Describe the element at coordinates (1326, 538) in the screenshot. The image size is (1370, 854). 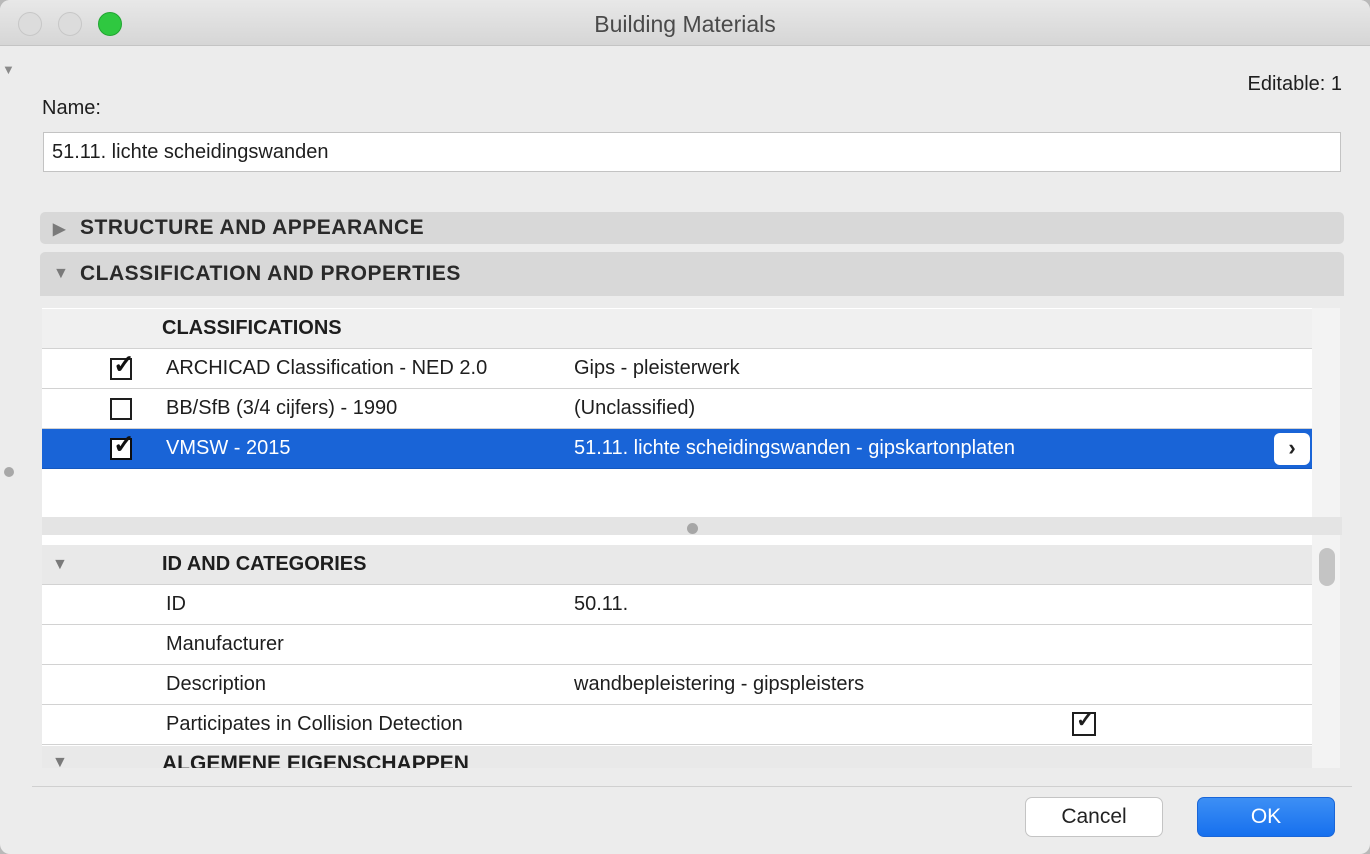
I see `scrollbar-track` at that location.